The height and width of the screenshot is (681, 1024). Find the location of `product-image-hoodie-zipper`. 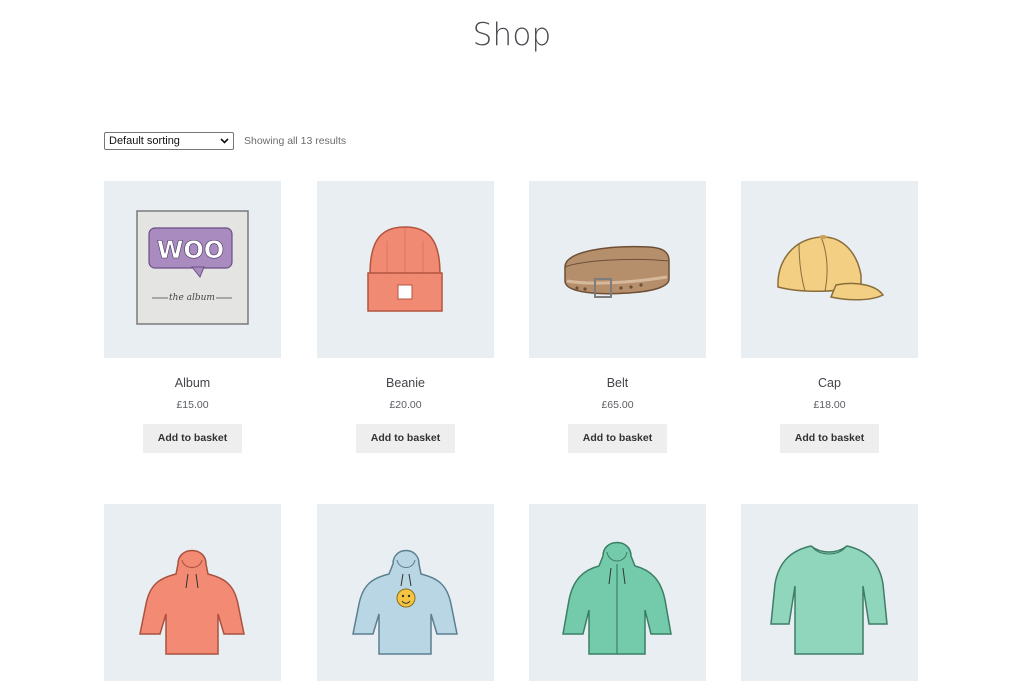

product-image-hoodie-zipper is located at coordinates (617, 592).